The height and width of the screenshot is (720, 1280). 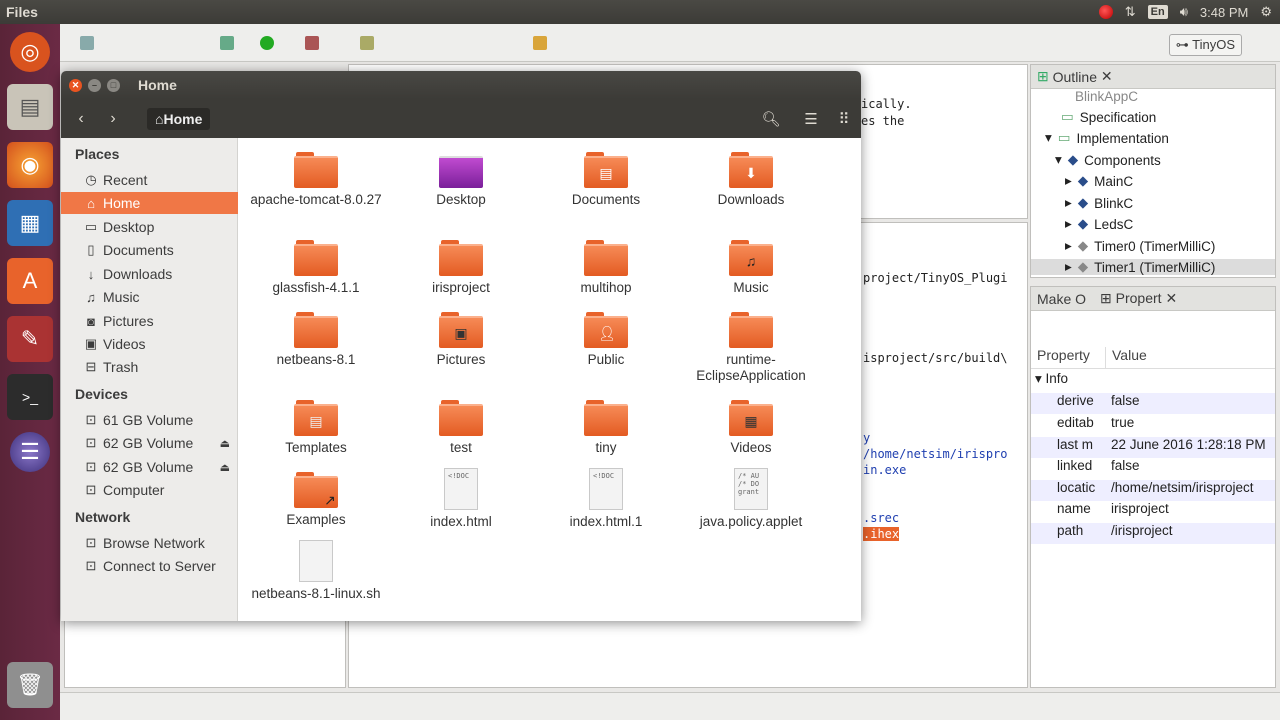 I want to click on sidebar-item-computer: ⊡ Computer, so click(x=149, y=490).